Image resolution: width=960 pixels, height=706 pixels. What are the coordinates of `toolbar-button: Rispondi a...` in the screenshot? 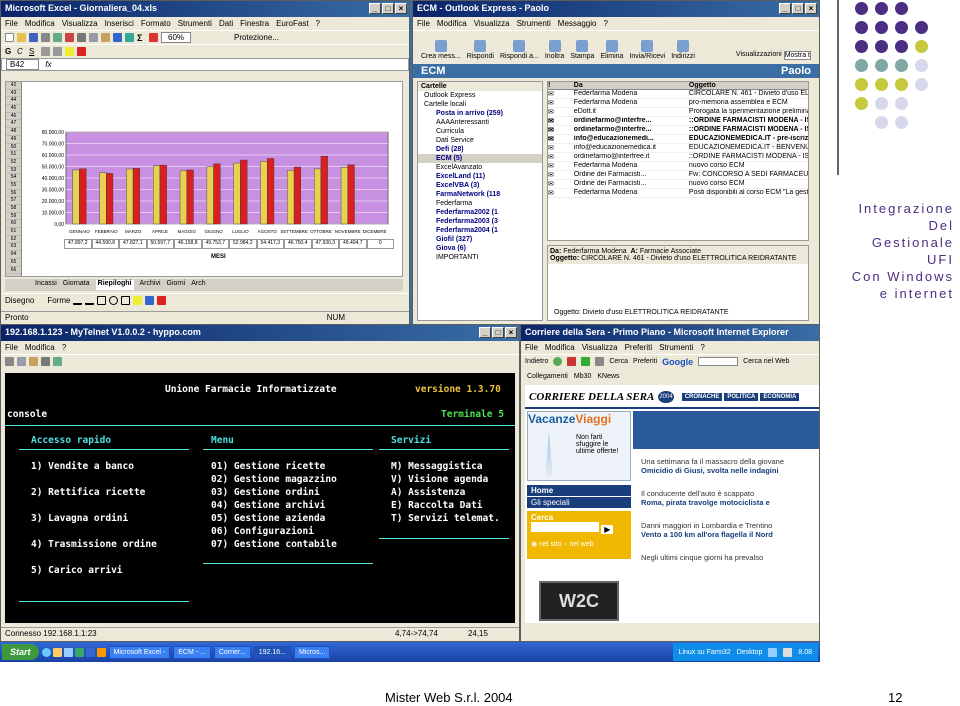 It's located at (519, 50).